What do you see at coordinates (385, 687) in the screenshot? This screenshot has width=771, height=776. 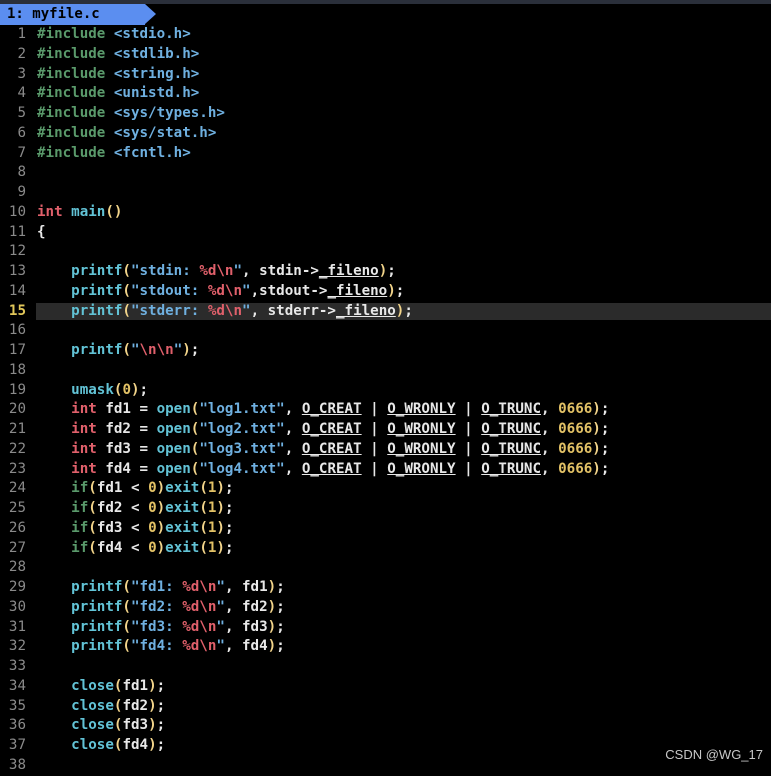 I see `code-line: 34 close(fd1);` at bounding box center [385, 687].